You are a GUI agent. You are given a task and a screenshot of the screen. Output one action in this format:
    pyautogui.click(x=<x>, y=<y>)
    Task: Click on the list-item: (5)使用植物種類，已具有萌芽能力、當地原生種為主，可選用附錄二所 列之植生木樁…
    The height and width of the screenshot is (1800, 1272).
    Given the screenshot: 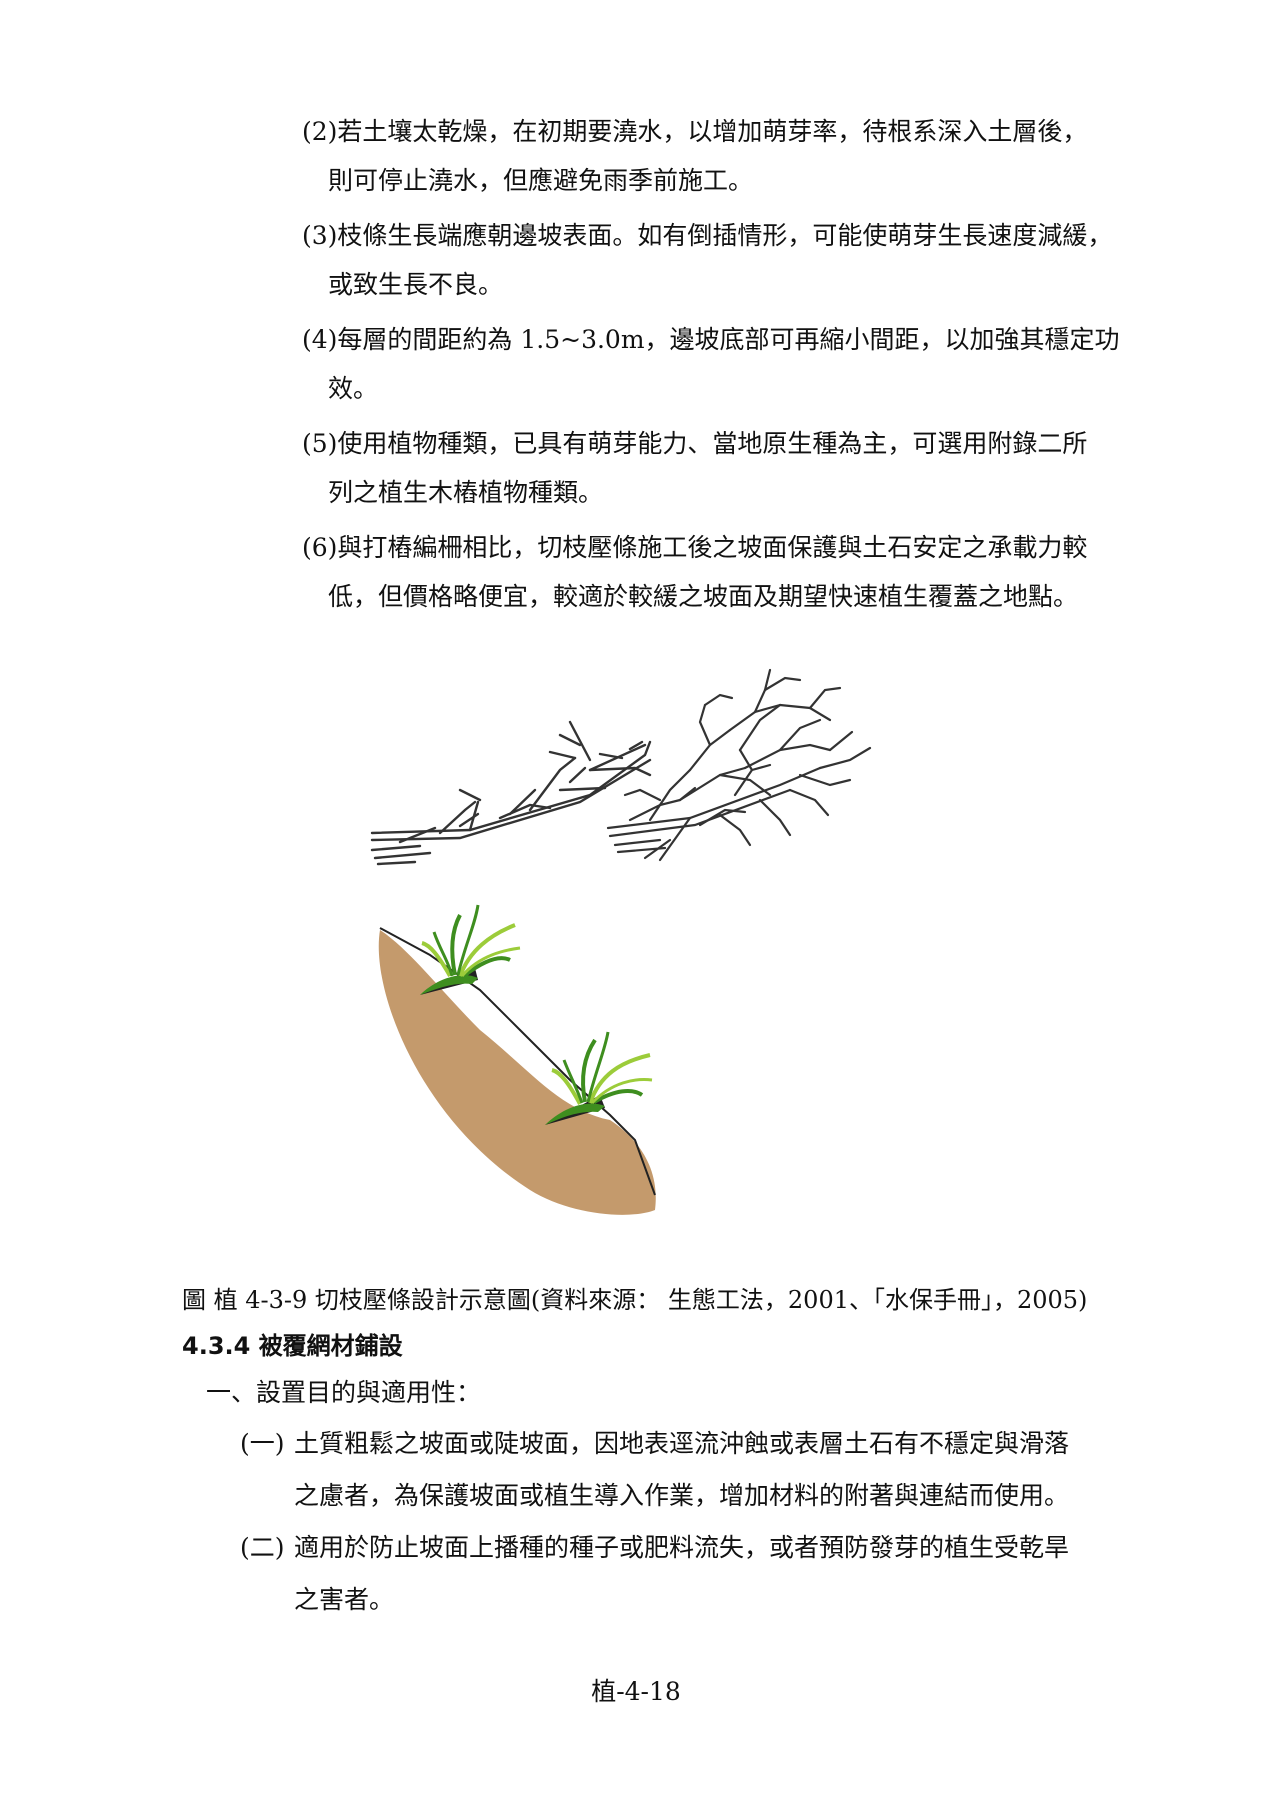 What is the action you would take?
    pyautogui.click(x=697, y=468)
    